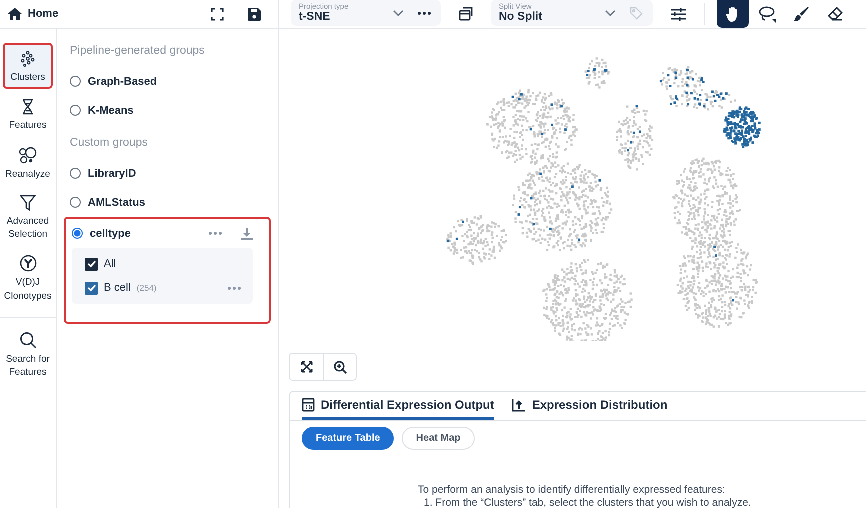 The height and width of the screenshot is (508, 866). Describe the element at coordinates (110, 234) in the screenshot. I see `group-label: celltype` at that location.